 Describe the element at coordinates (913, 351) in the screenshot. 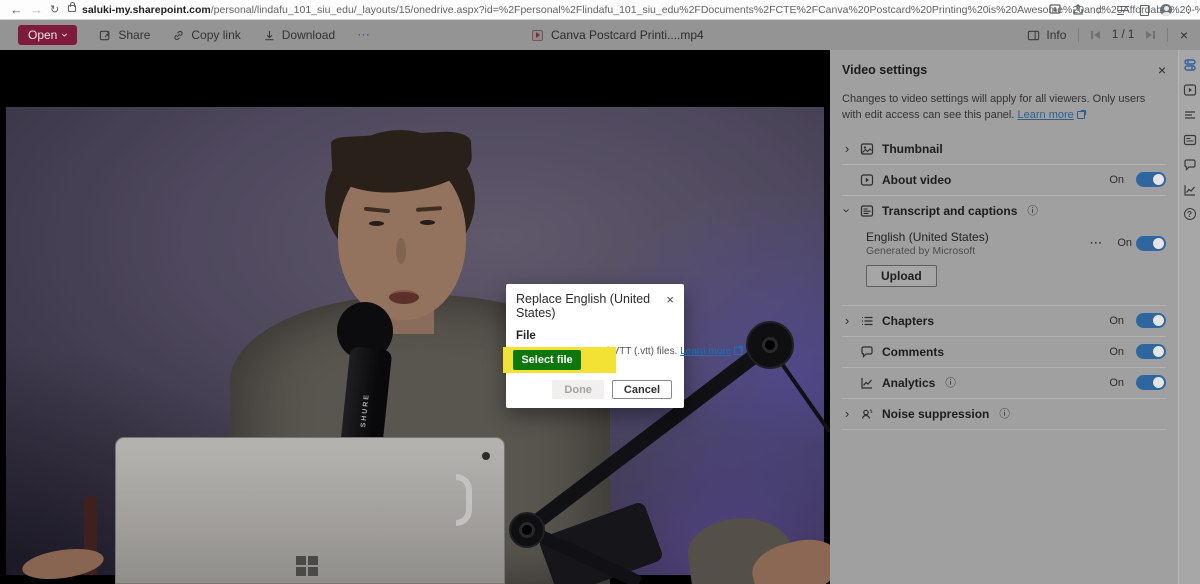

I see `comments-label: Comments` at that location.